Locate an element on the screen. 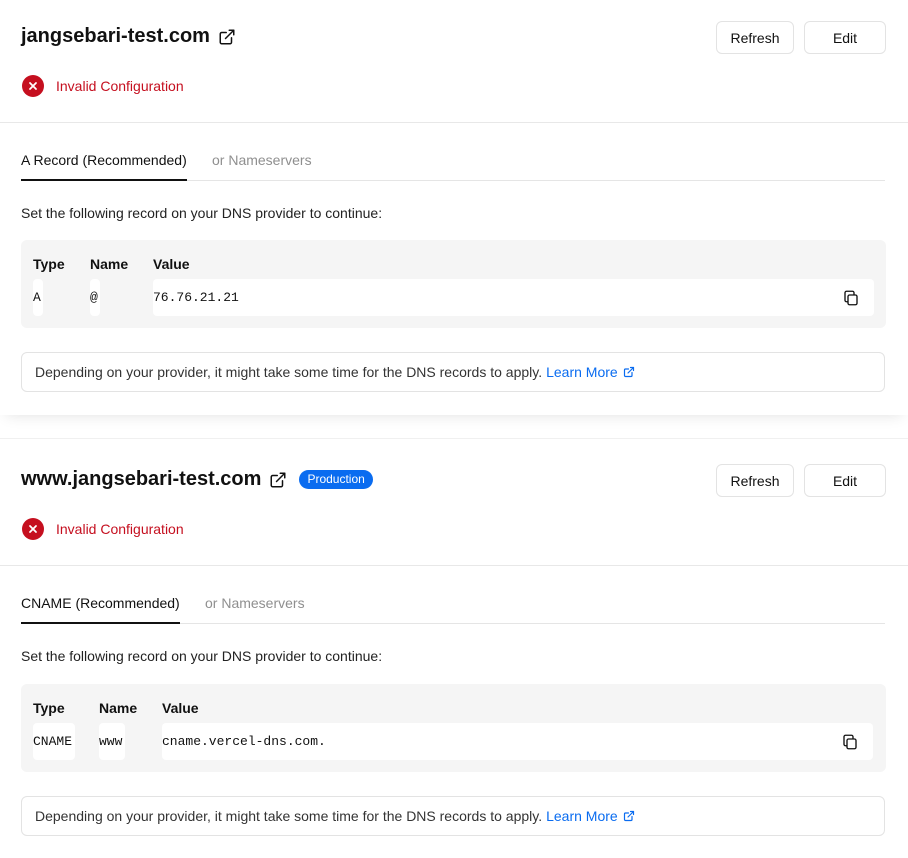 The height and width of the screenshot is (858, 908). record-name: @ is located at coordinates (95, 297).